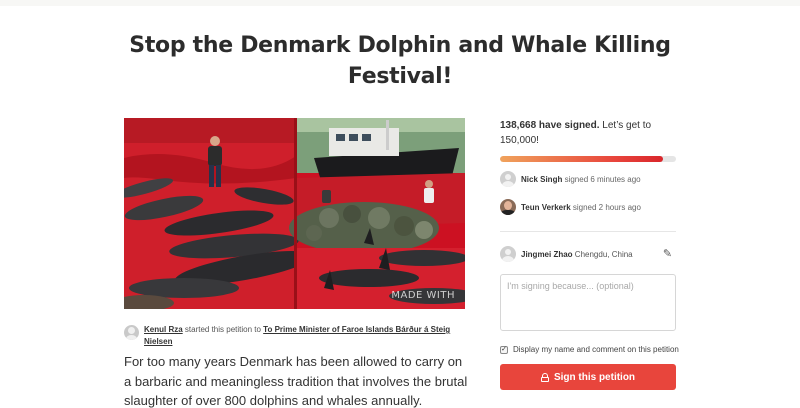  I want to click on starter-name-link: Kenul Rza, so click(163, 329).